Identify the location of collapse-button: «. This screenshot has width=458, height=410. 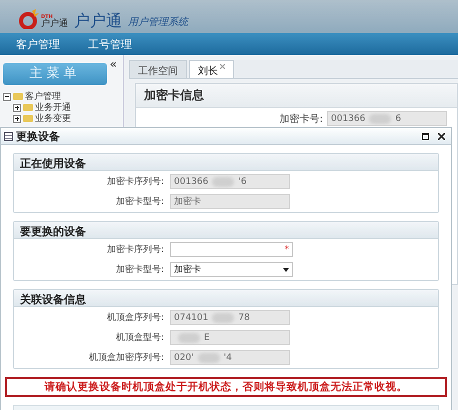
(113, 64).